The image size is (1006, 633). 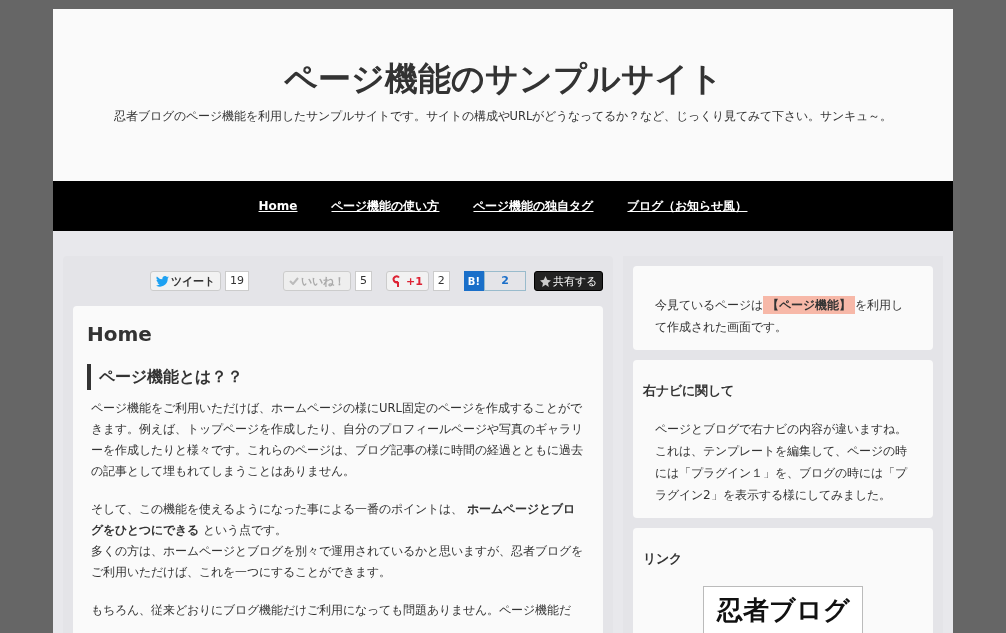 I want to click on section-heading: ページ機能とは？？, so click(x=338, y=377).